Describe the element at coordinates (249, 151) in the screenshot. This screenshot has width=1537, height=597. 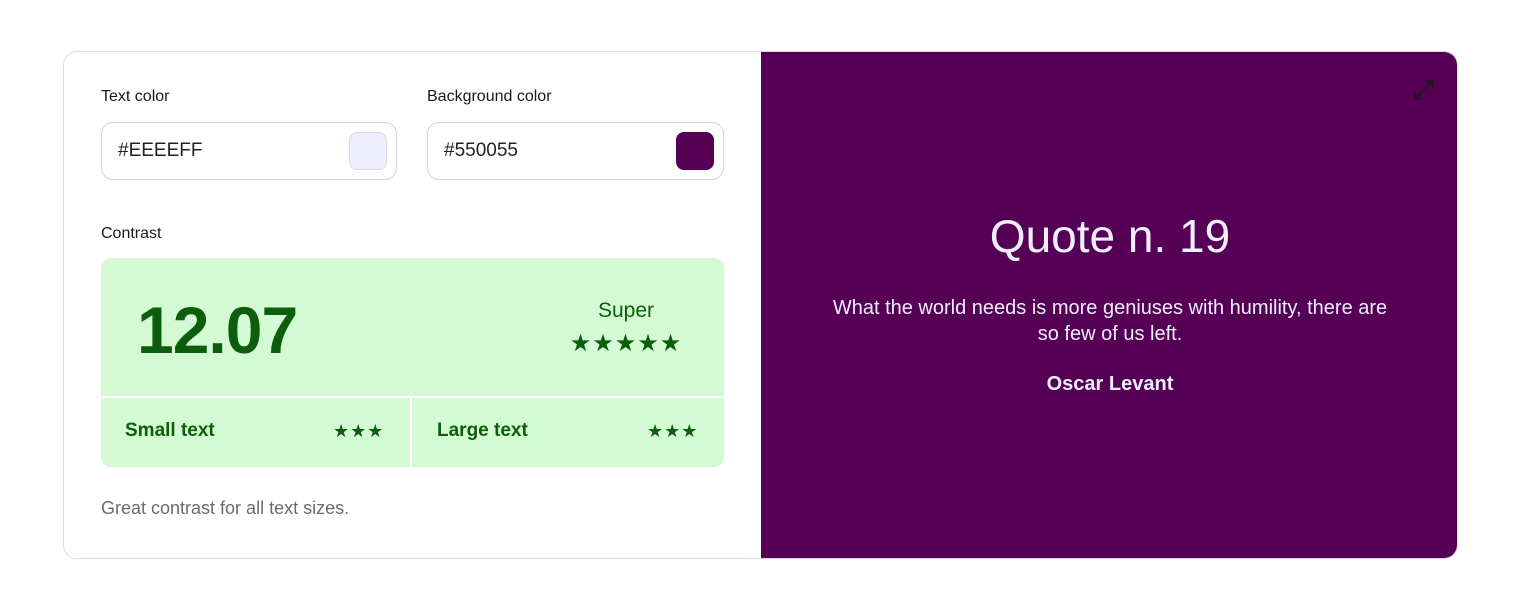
I see `text-color-field: #EEEEFF` at that location.